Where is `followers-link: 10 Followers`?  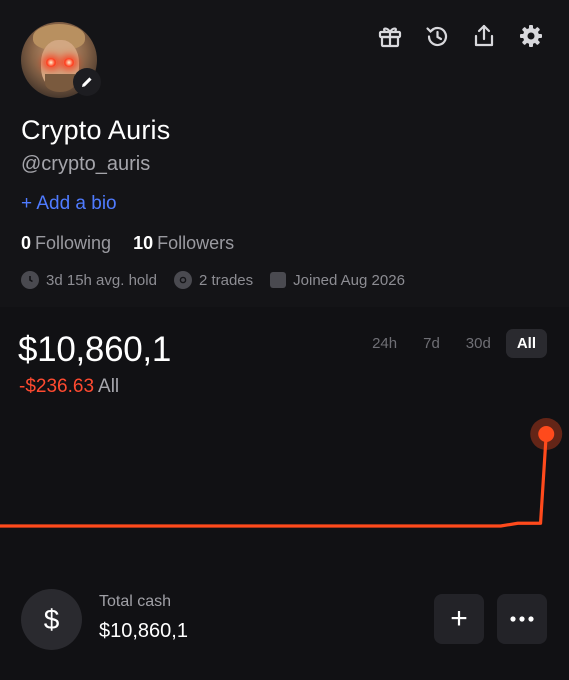
followers-link: 10 Followers is located at coordinates (183, 243).